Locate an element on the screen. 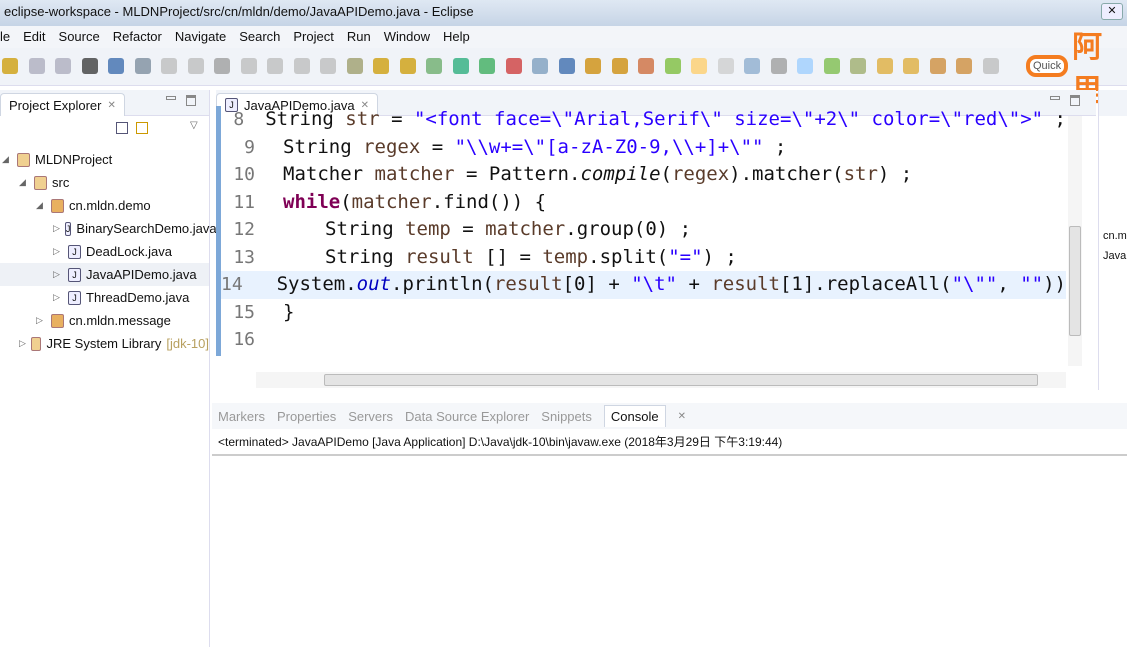  quick-access-input: Quick is located at coordinates (1047, 66).